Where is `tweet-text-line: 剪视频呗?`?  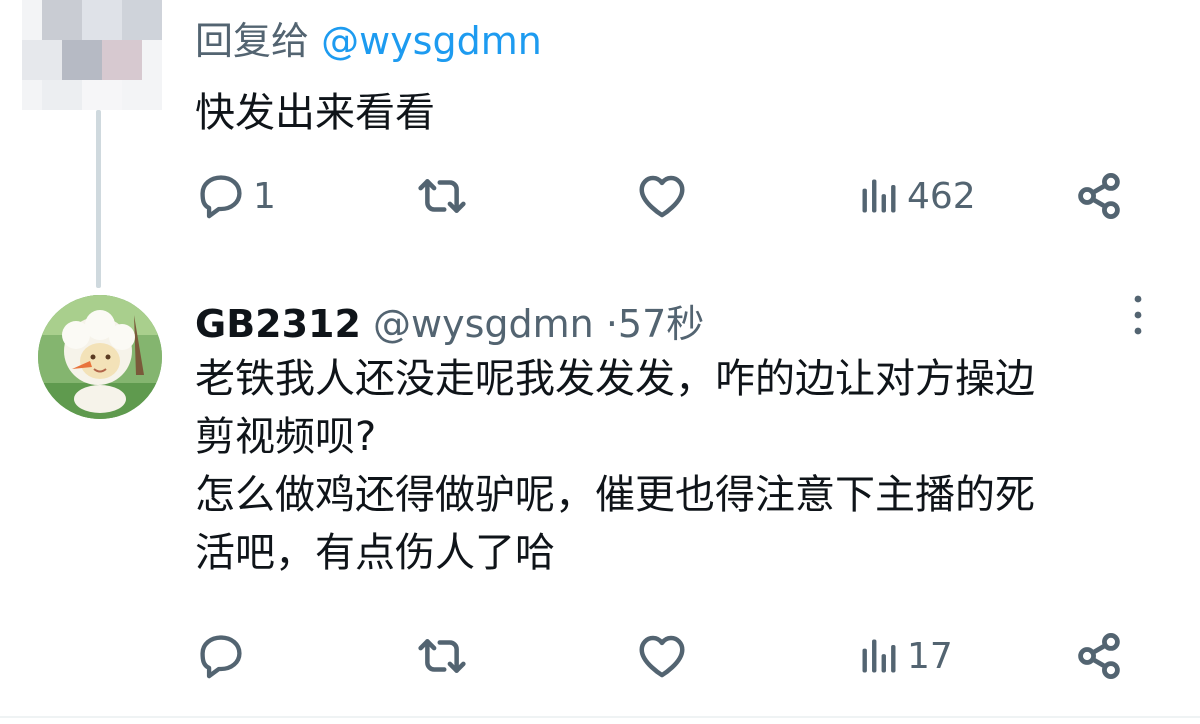 tweet-text-line: 剪视频呗? is located at coordinates (286, 437).